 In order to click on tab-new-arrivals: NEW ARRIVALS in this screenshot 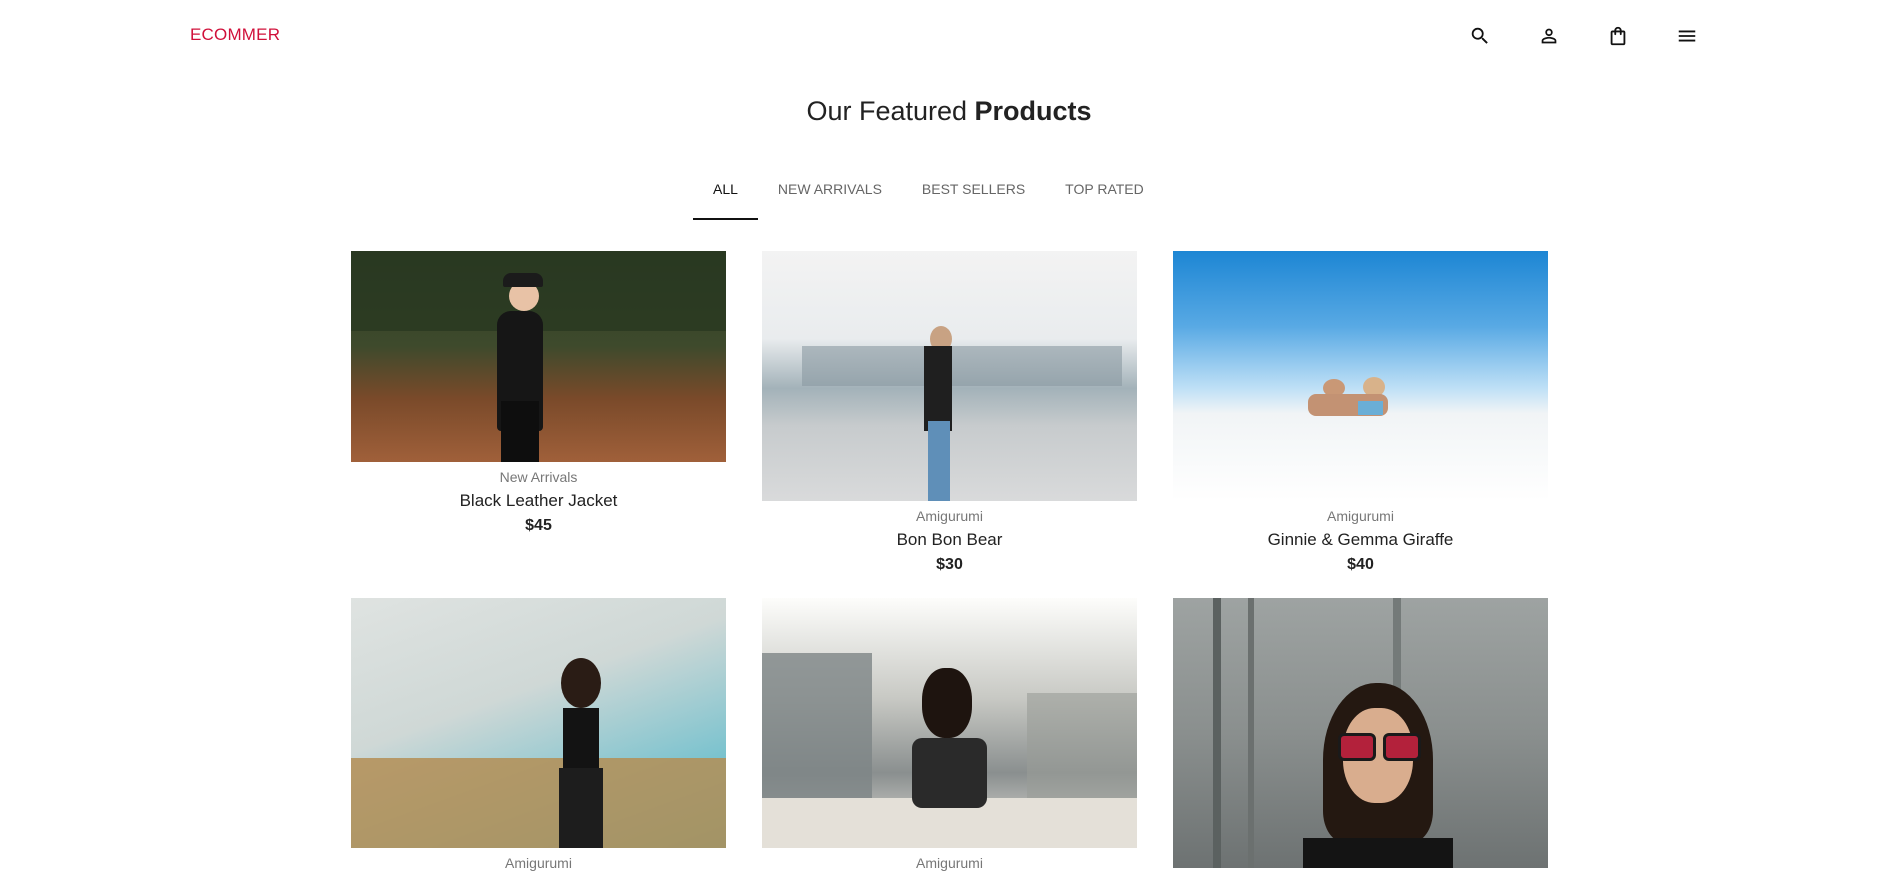, I will do `click(830, 194)`.